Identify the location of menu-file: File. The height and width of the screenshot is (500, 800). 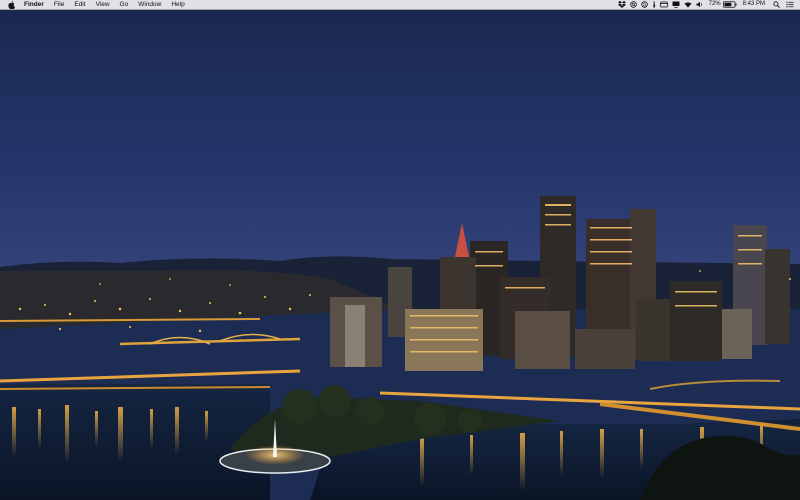
(59, 4).